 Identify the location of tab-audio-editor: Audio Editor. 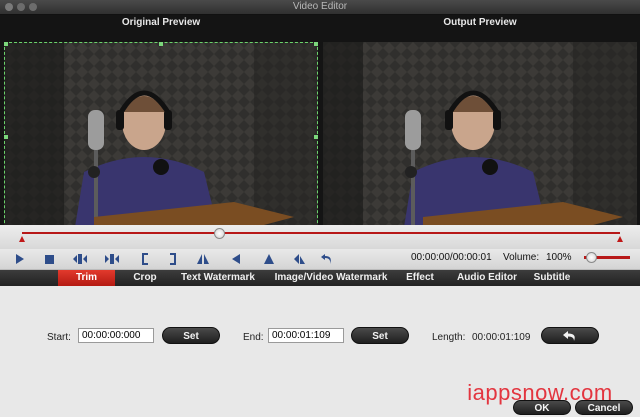
(487, 278).